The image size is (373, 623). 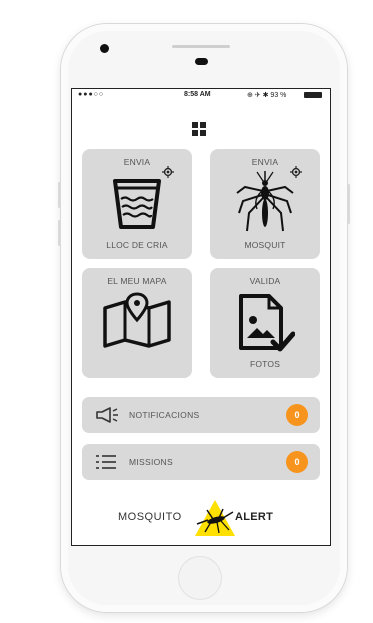 What do you see at coordinates (201, 415) in the screenshot?
I see `notifications-button: NOTIFICACIONS 0` at bounding box center [201, 415].